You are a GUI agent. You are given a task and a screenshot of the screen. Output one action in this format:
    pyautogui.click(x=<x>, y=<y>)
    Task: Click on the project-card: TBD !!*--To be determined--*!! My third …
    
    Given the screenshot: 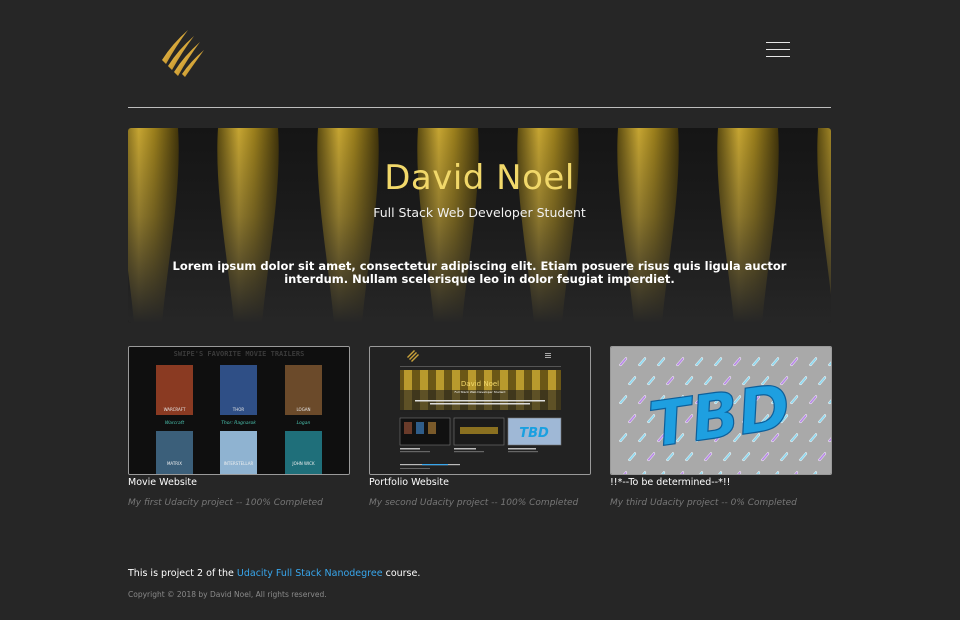 What is the action you would take?
    pyautogui.click(x=721, y=427)
    